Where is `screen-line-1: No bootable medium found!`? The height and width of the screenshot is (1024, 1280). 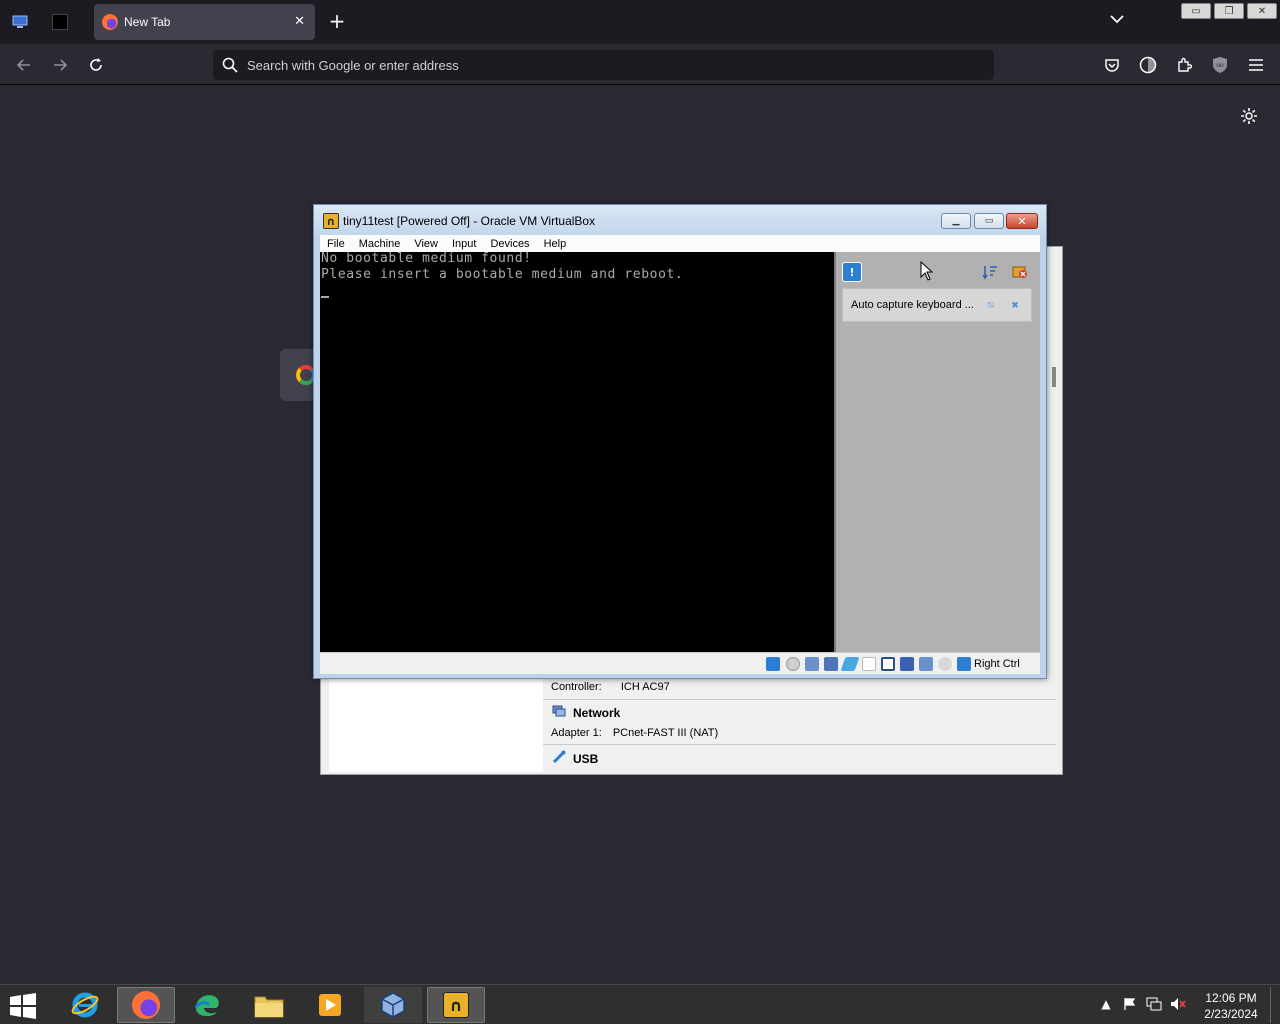 screen-line-1: No bootable medium found! is located at coordinates (426, 258).